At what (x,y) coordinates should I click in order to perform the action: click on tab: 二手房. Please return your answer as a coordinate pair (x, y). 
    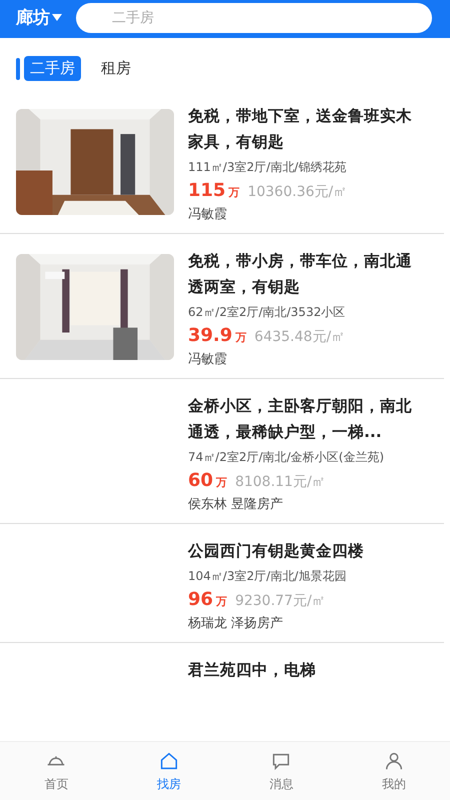
    Looking at the image, I should click on (52, 68).